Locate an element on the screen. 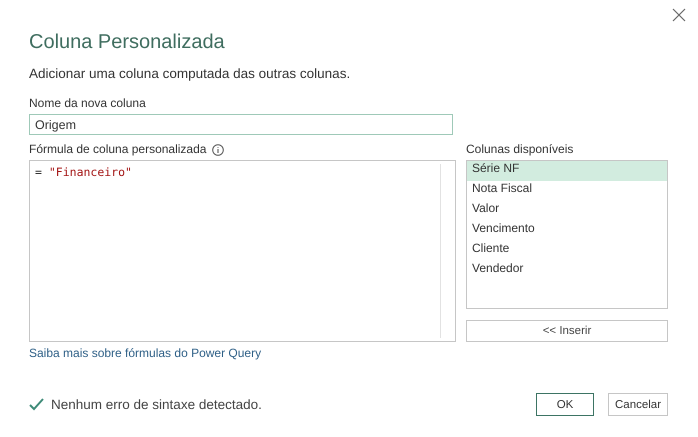  column-list-item: Série NF is located at coordinates (567, 171).